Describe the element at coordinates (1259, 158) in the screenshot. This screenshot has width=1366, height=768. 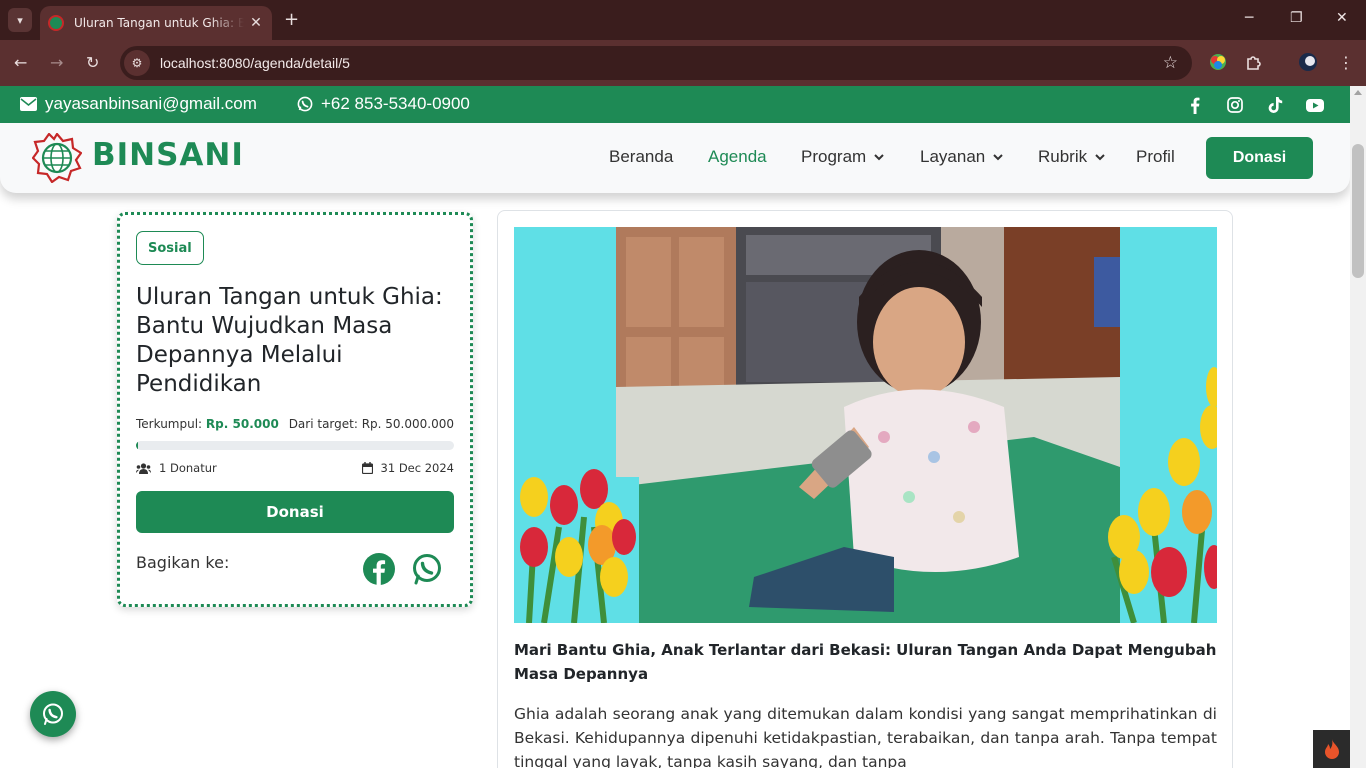
I see `nav-donasi-button: Donasi` at that location.